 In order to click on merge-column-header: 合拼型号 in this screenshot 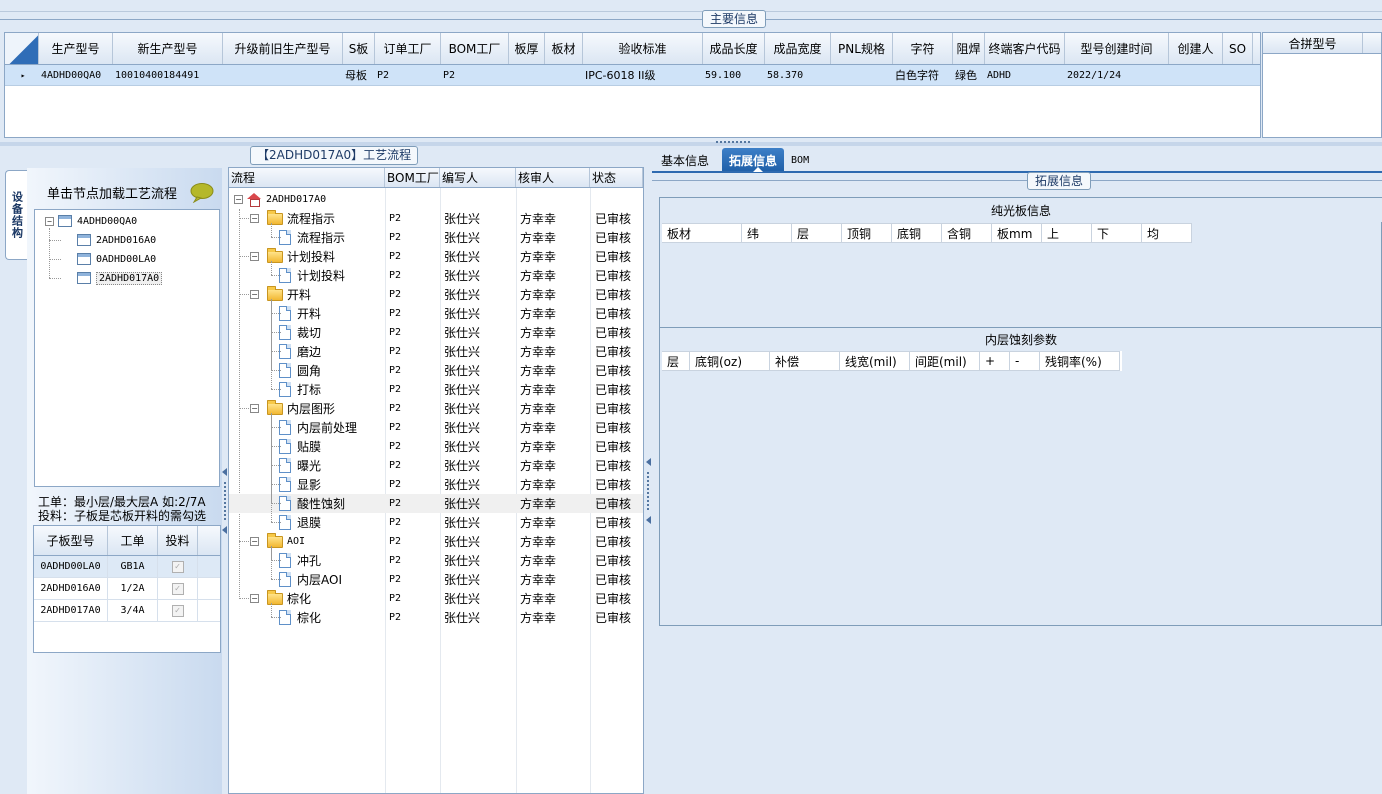, I will do `click(1313, 43)`.